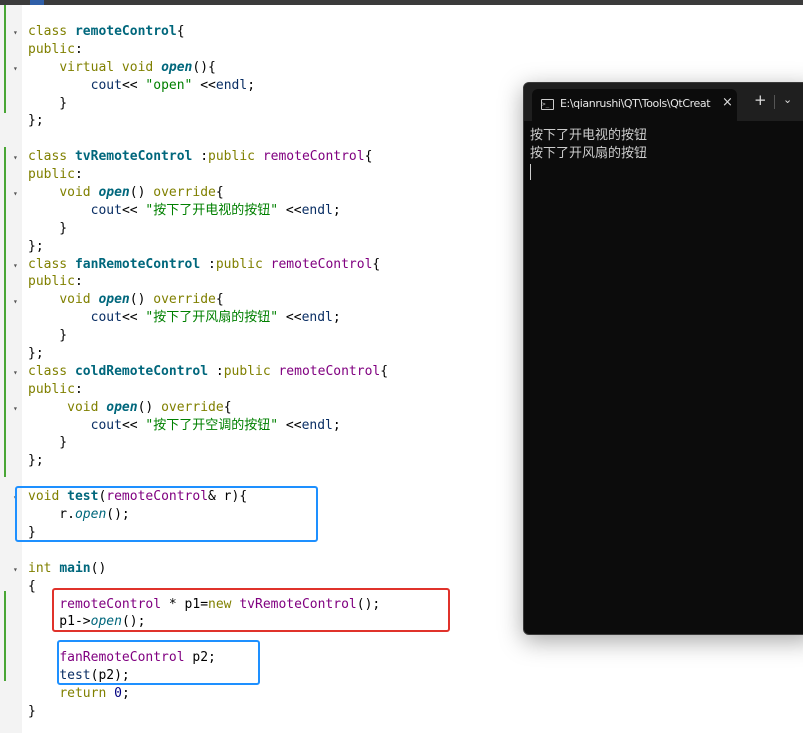 Image resolution: width=803 pixels, height=733 pixels. Describe the element at coordinates (401, 2) in the screenshot. I see `top-toolbar-strip` at that location.